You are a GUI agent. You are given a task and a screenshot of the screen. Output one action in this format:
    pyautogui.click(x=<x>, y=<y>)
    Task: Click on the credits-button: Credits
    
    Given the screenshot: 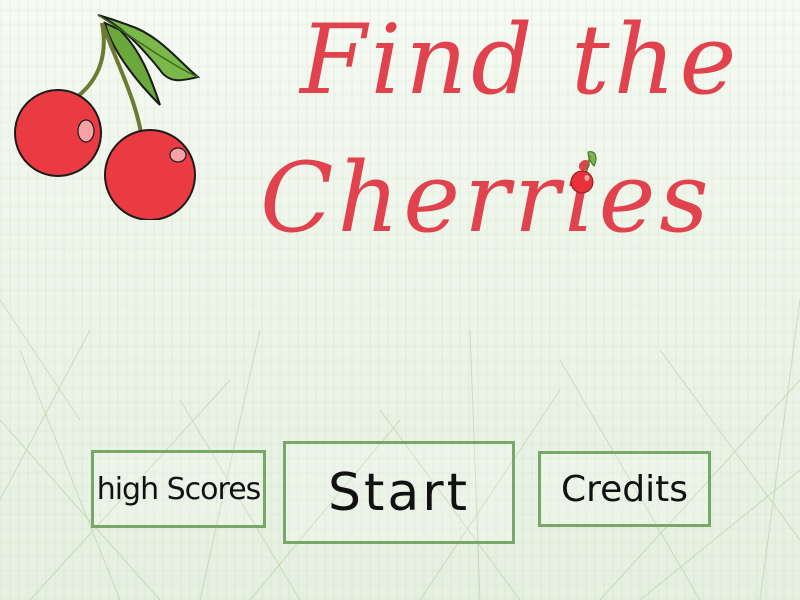 What is the action you would take?
    pyautogui.click(x=624, y=489)
    